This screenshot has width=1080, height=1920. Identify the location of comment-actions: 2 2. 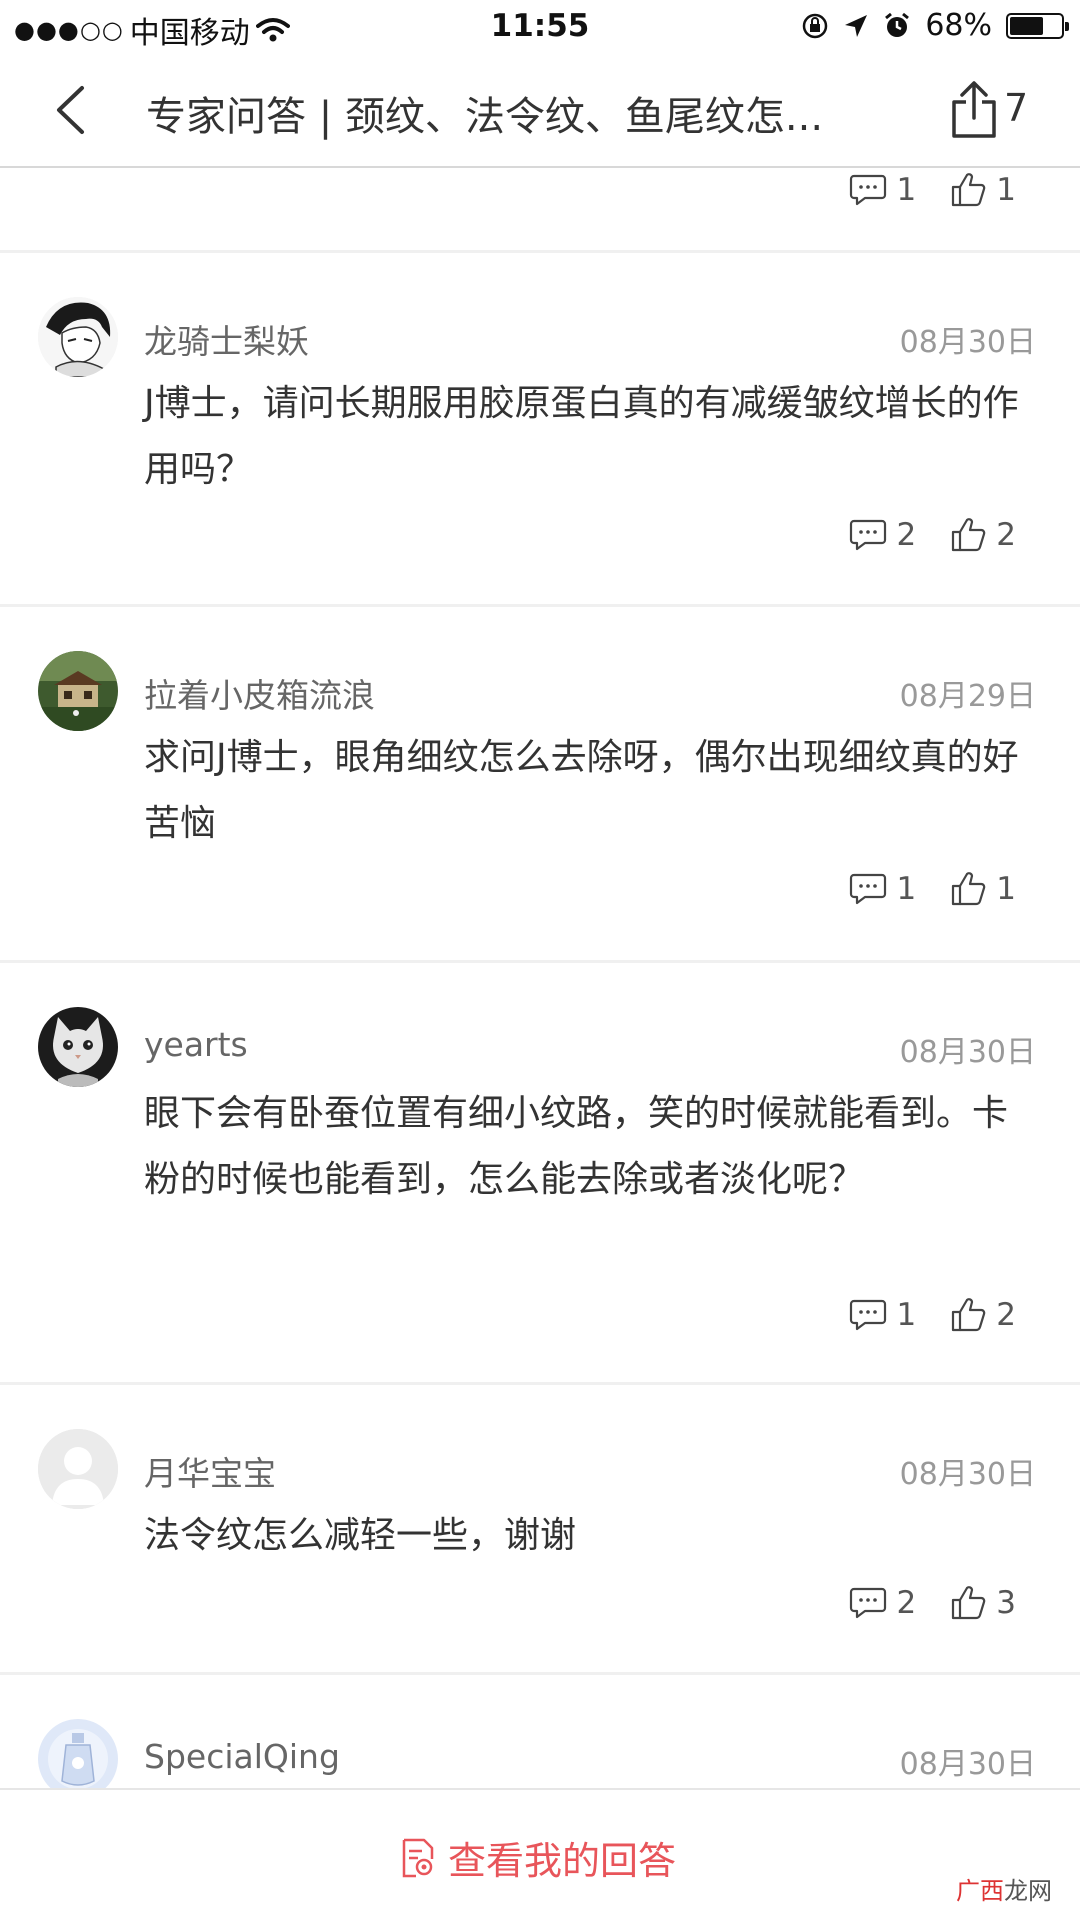
(932, 535).